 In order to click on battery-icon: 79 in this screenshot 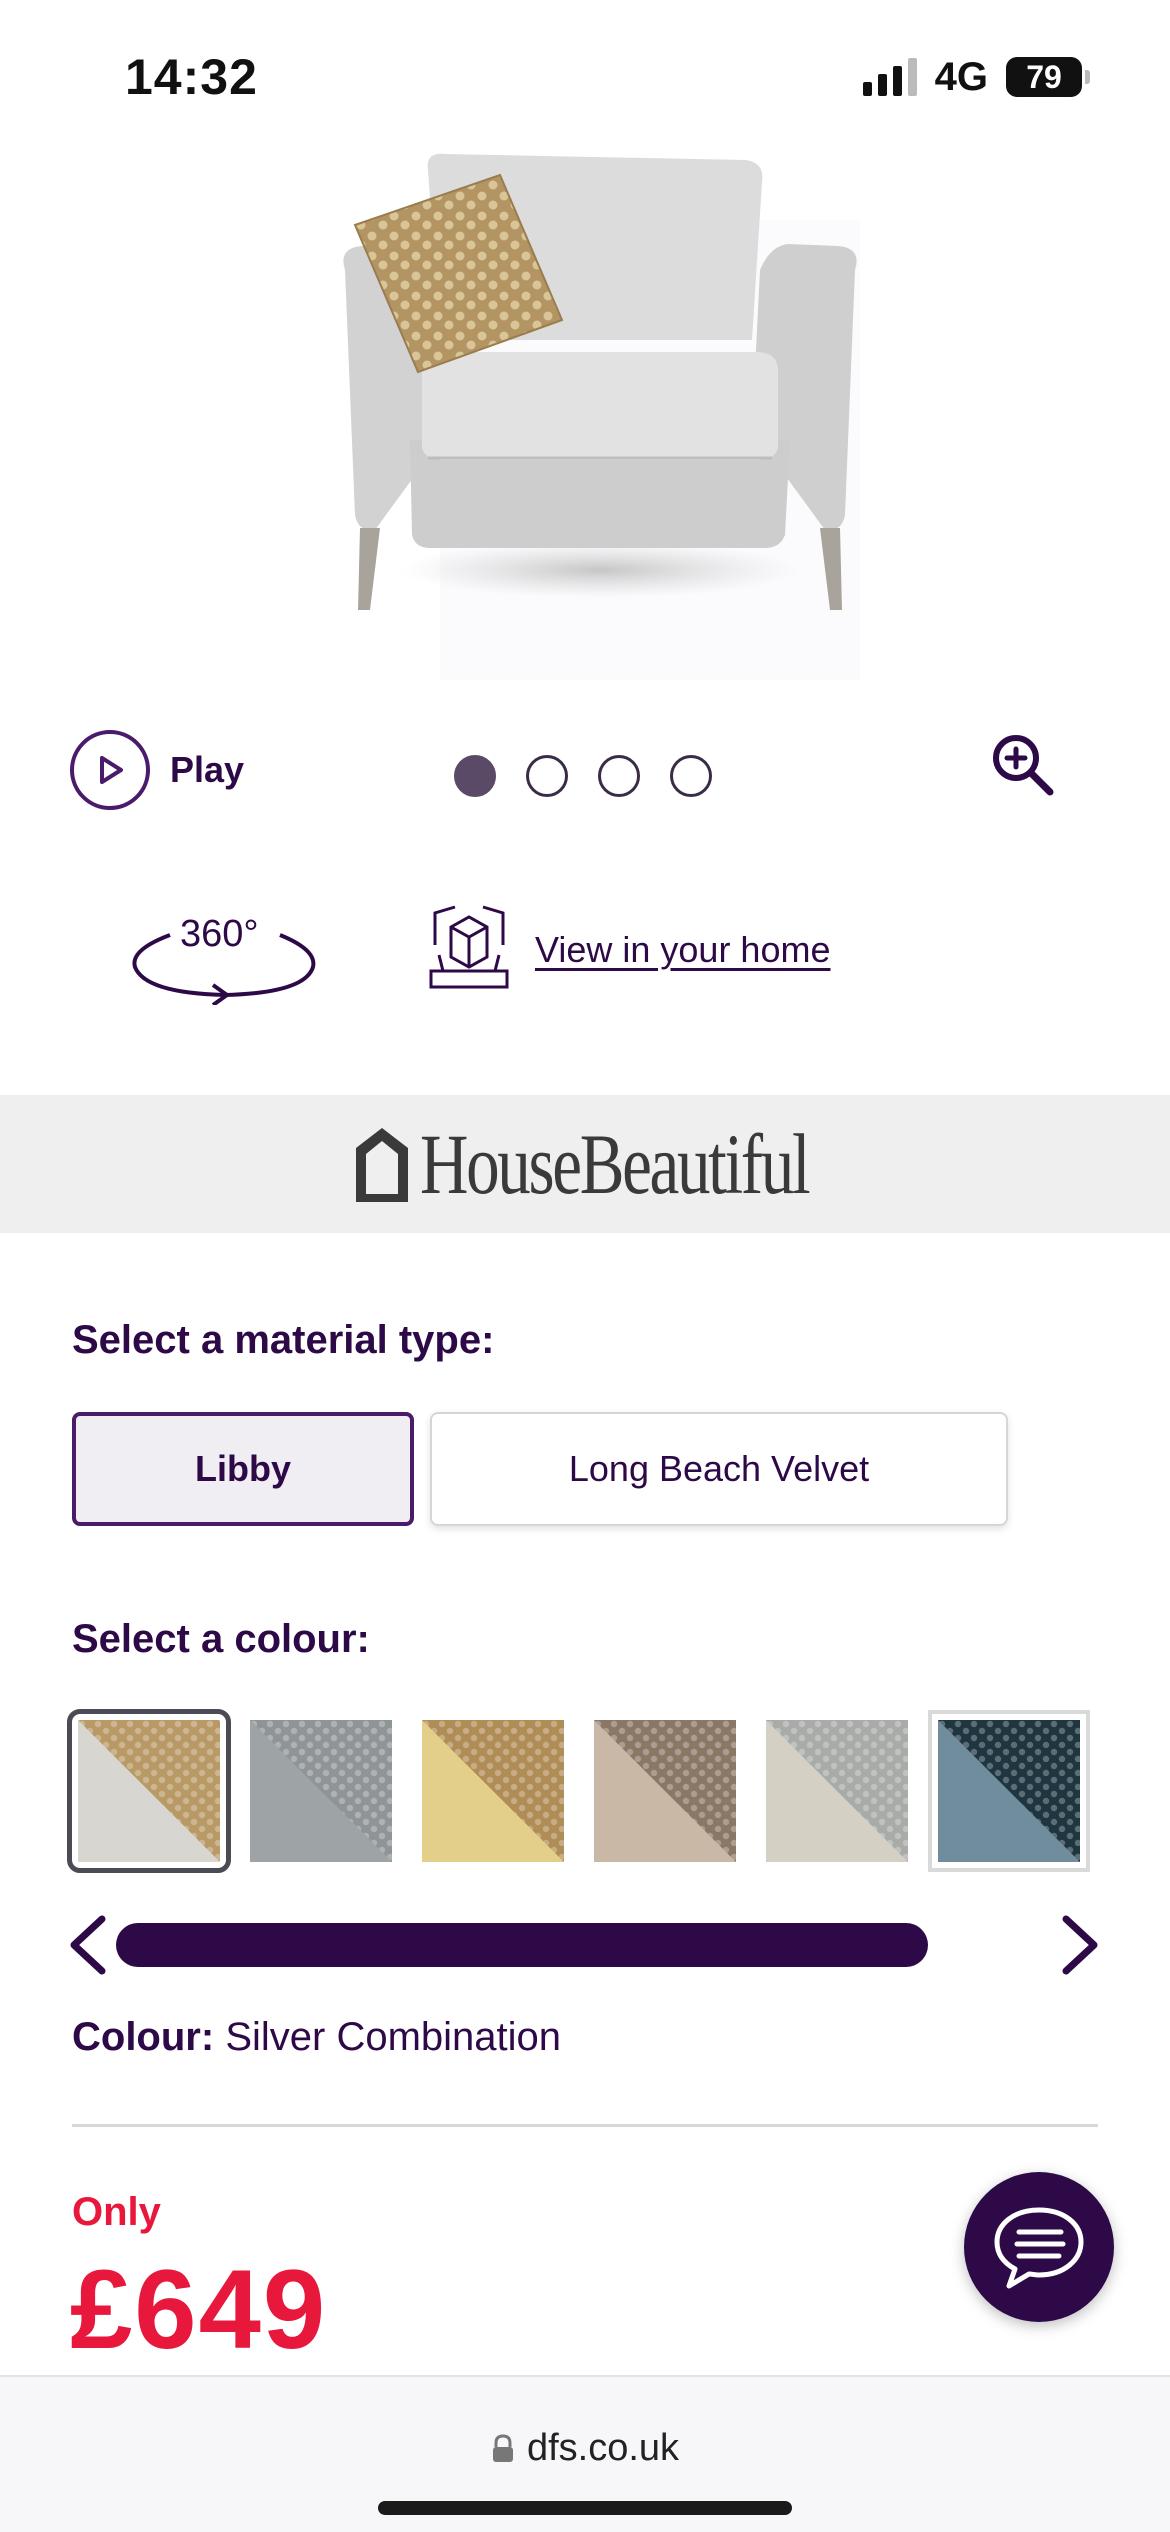, I will do `click(1048, 77)`.